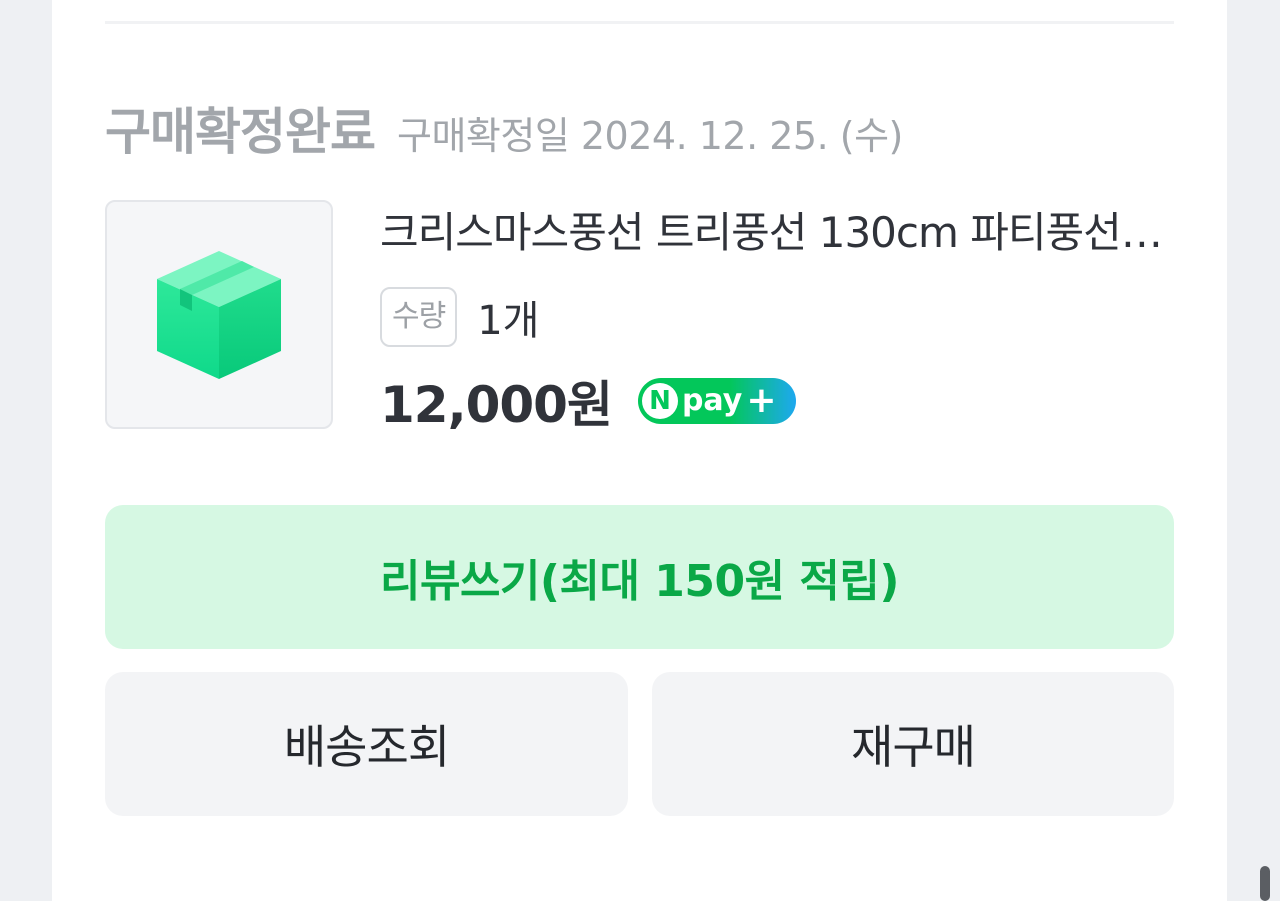 This screenshot has height=901, width=1280. What do you see at coordinates (1265, 883) in the screenshot?
I see `scrollbar-thumb` at bounding box center [1265, 883].